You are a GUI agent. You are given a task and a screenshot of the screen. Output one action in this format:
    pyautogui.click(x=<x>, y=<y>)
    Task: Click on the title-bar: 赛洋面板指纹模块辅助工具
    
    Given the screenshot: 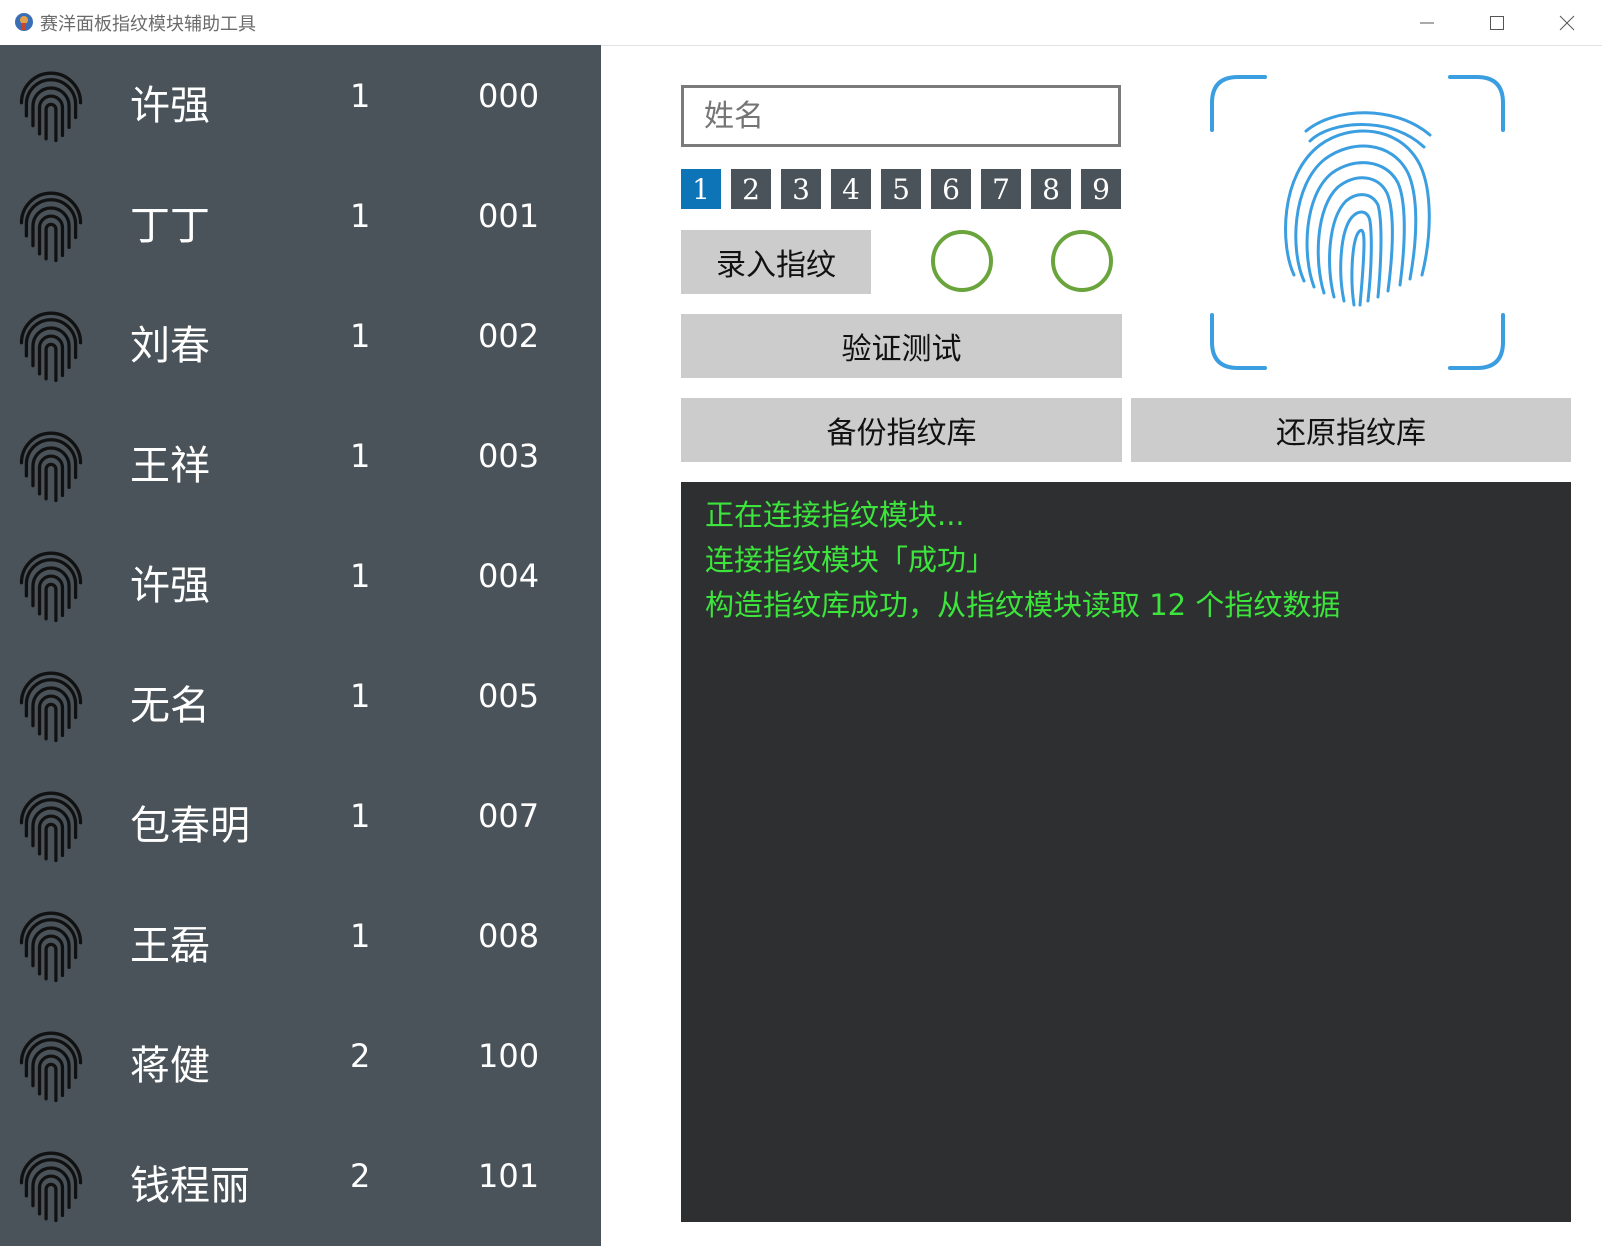 What is the action you would take?
    pyautogui.click(x=801, y=23)
    